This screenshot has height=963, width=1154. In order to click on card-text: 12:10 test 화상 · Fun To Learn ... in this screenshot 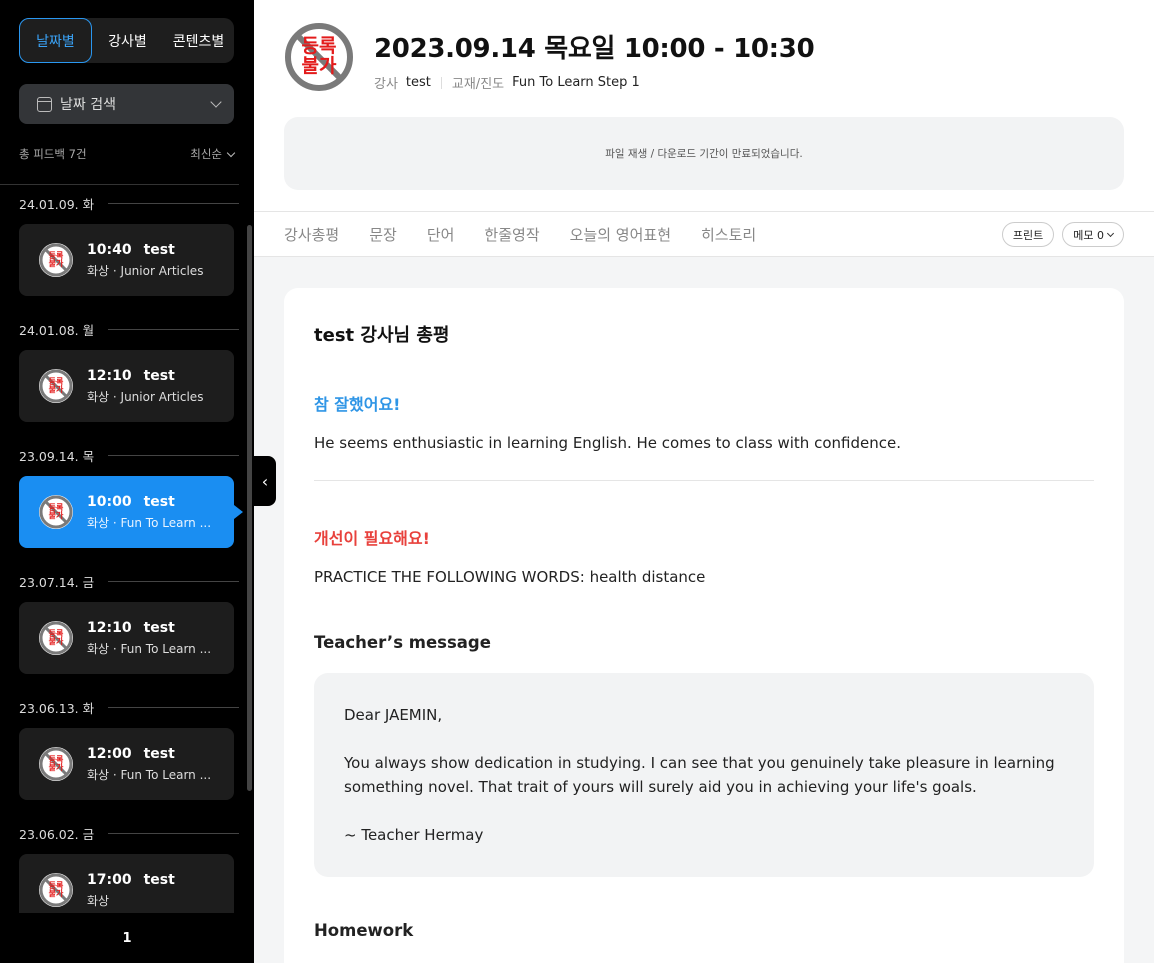, I will do `click(149, 638)`.